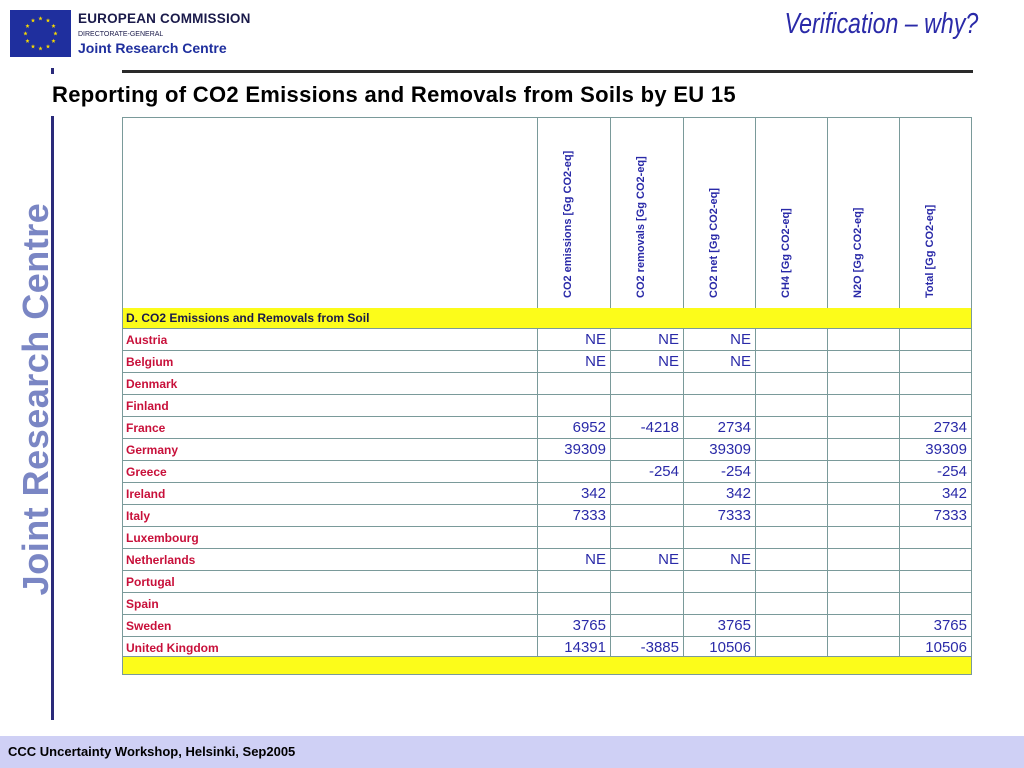  What do you see at coordinates (35, 399) in the screenshot?
I see `vertical-brand: Joint Research Centre` at bounding box center [35, 399].